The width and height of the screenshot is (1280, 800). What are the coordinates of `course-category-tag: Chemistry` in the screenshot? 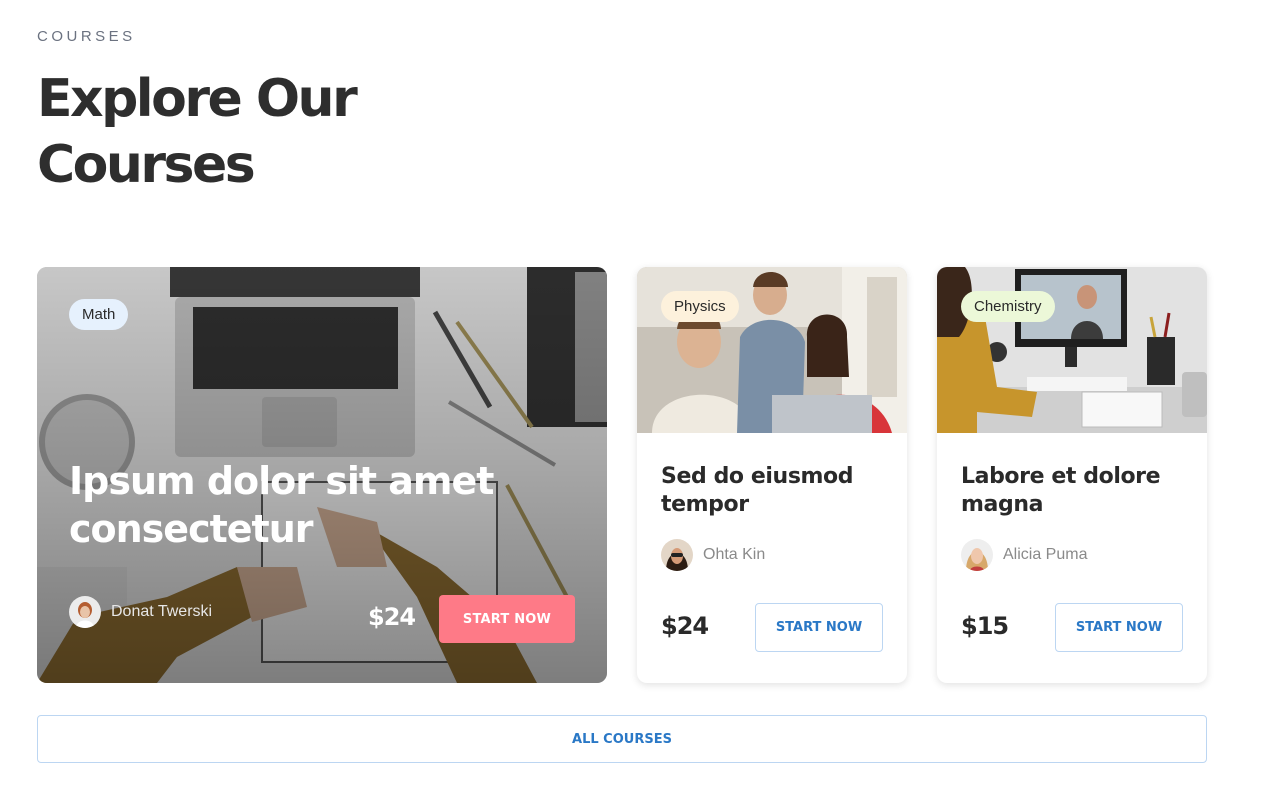 It's located at (1008, 306).